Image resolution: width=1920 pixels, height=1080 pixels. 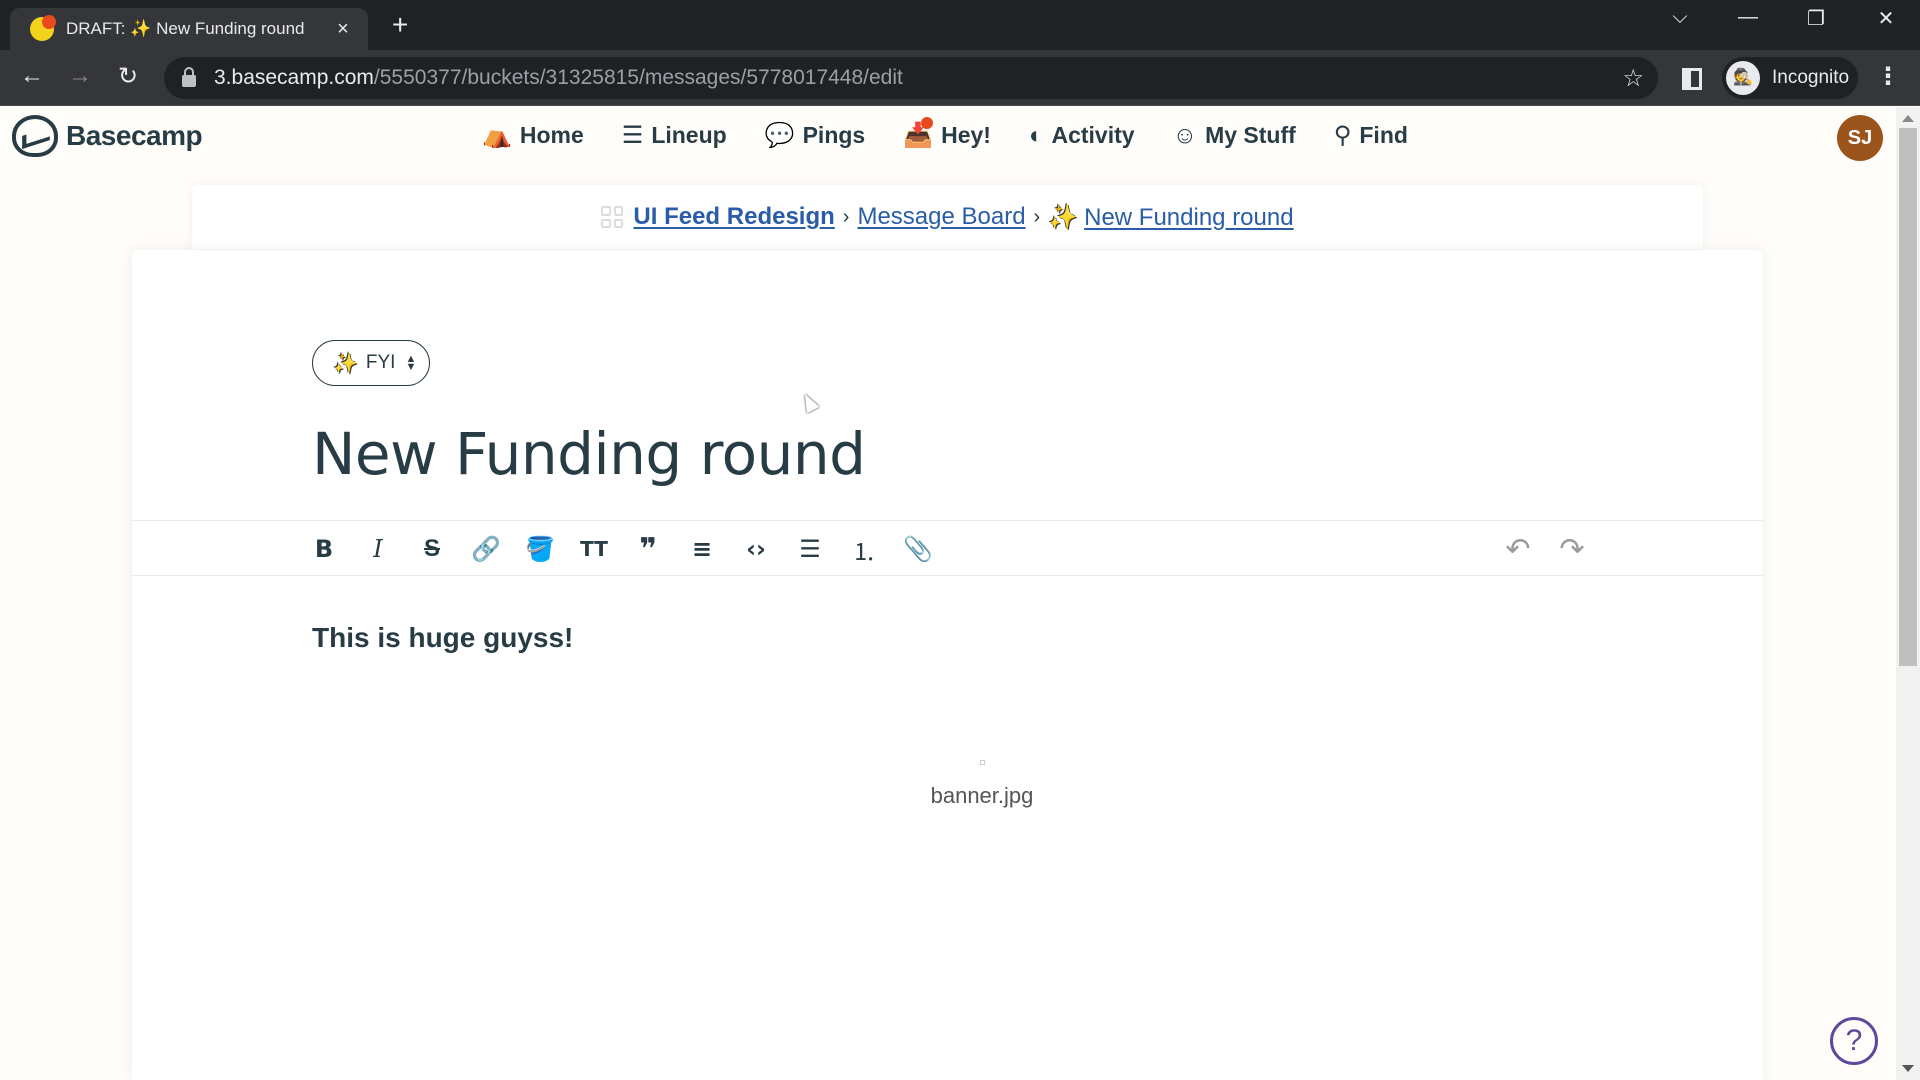 I want to click on nav-hey-label: Hey!, so click(x=966, y=135).